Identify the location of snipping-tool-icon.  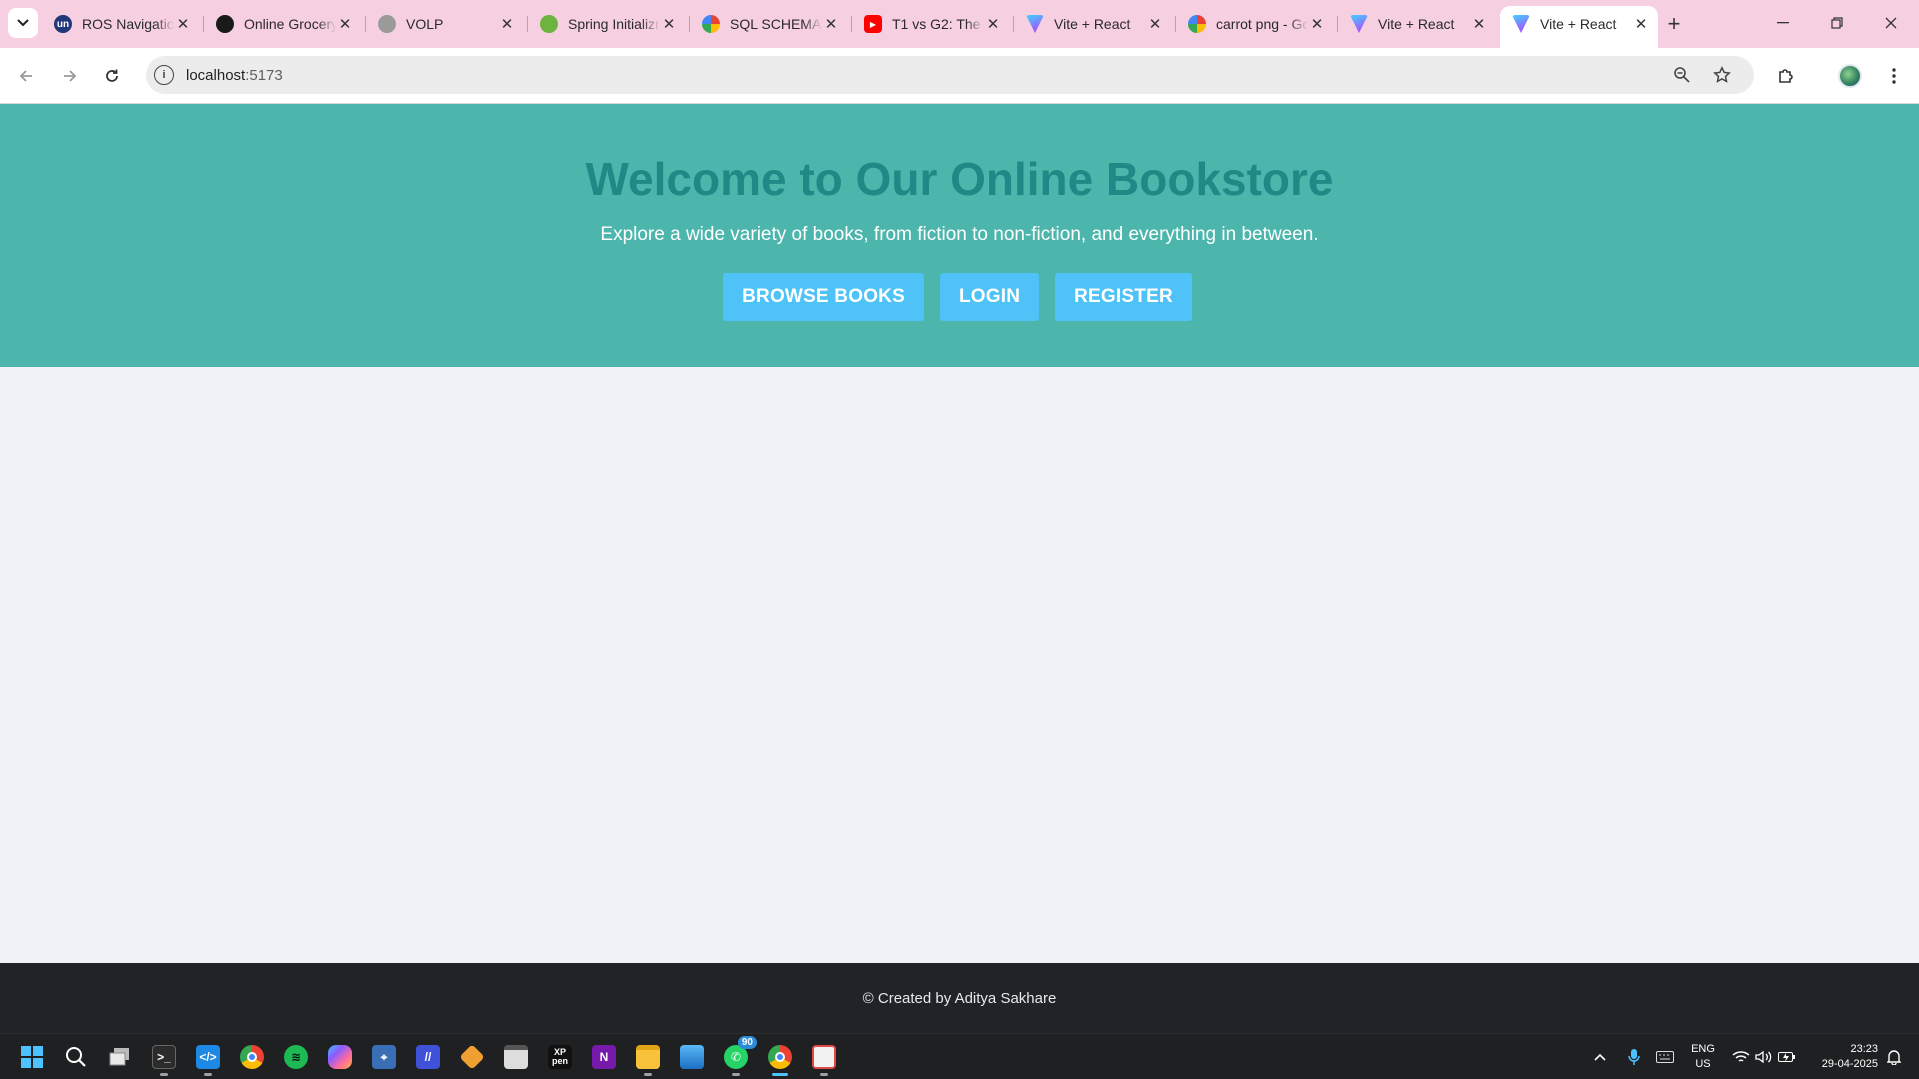
(824, 1057).